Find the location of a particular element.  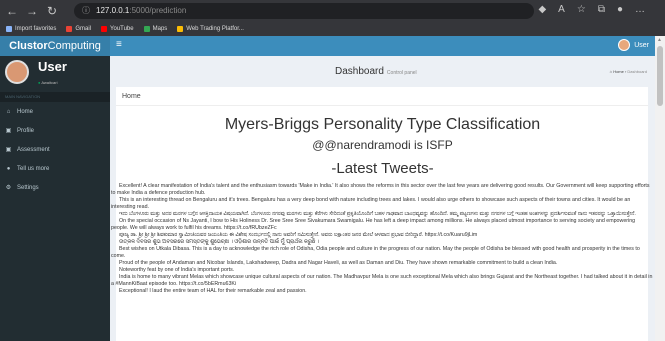

scroll-thumb is located at coordinates (660, 76).